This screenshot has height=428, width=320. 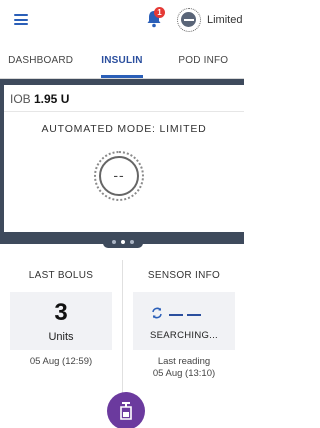 I want to click on mode-dash, so click(x=189, y=20).